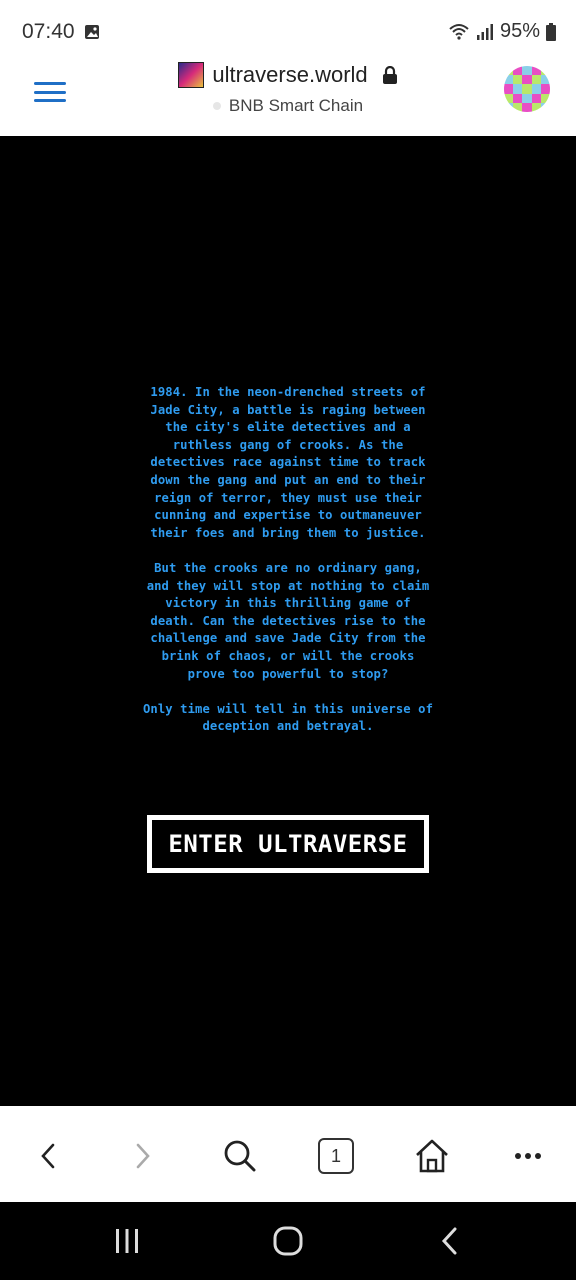 Image resolution: width=576 pixels, height=1280 pixels. What do you see at coordinates (450, 1241) in the screenshot?
I see `back-chevron-icon` at bounding box center [450, 1241].